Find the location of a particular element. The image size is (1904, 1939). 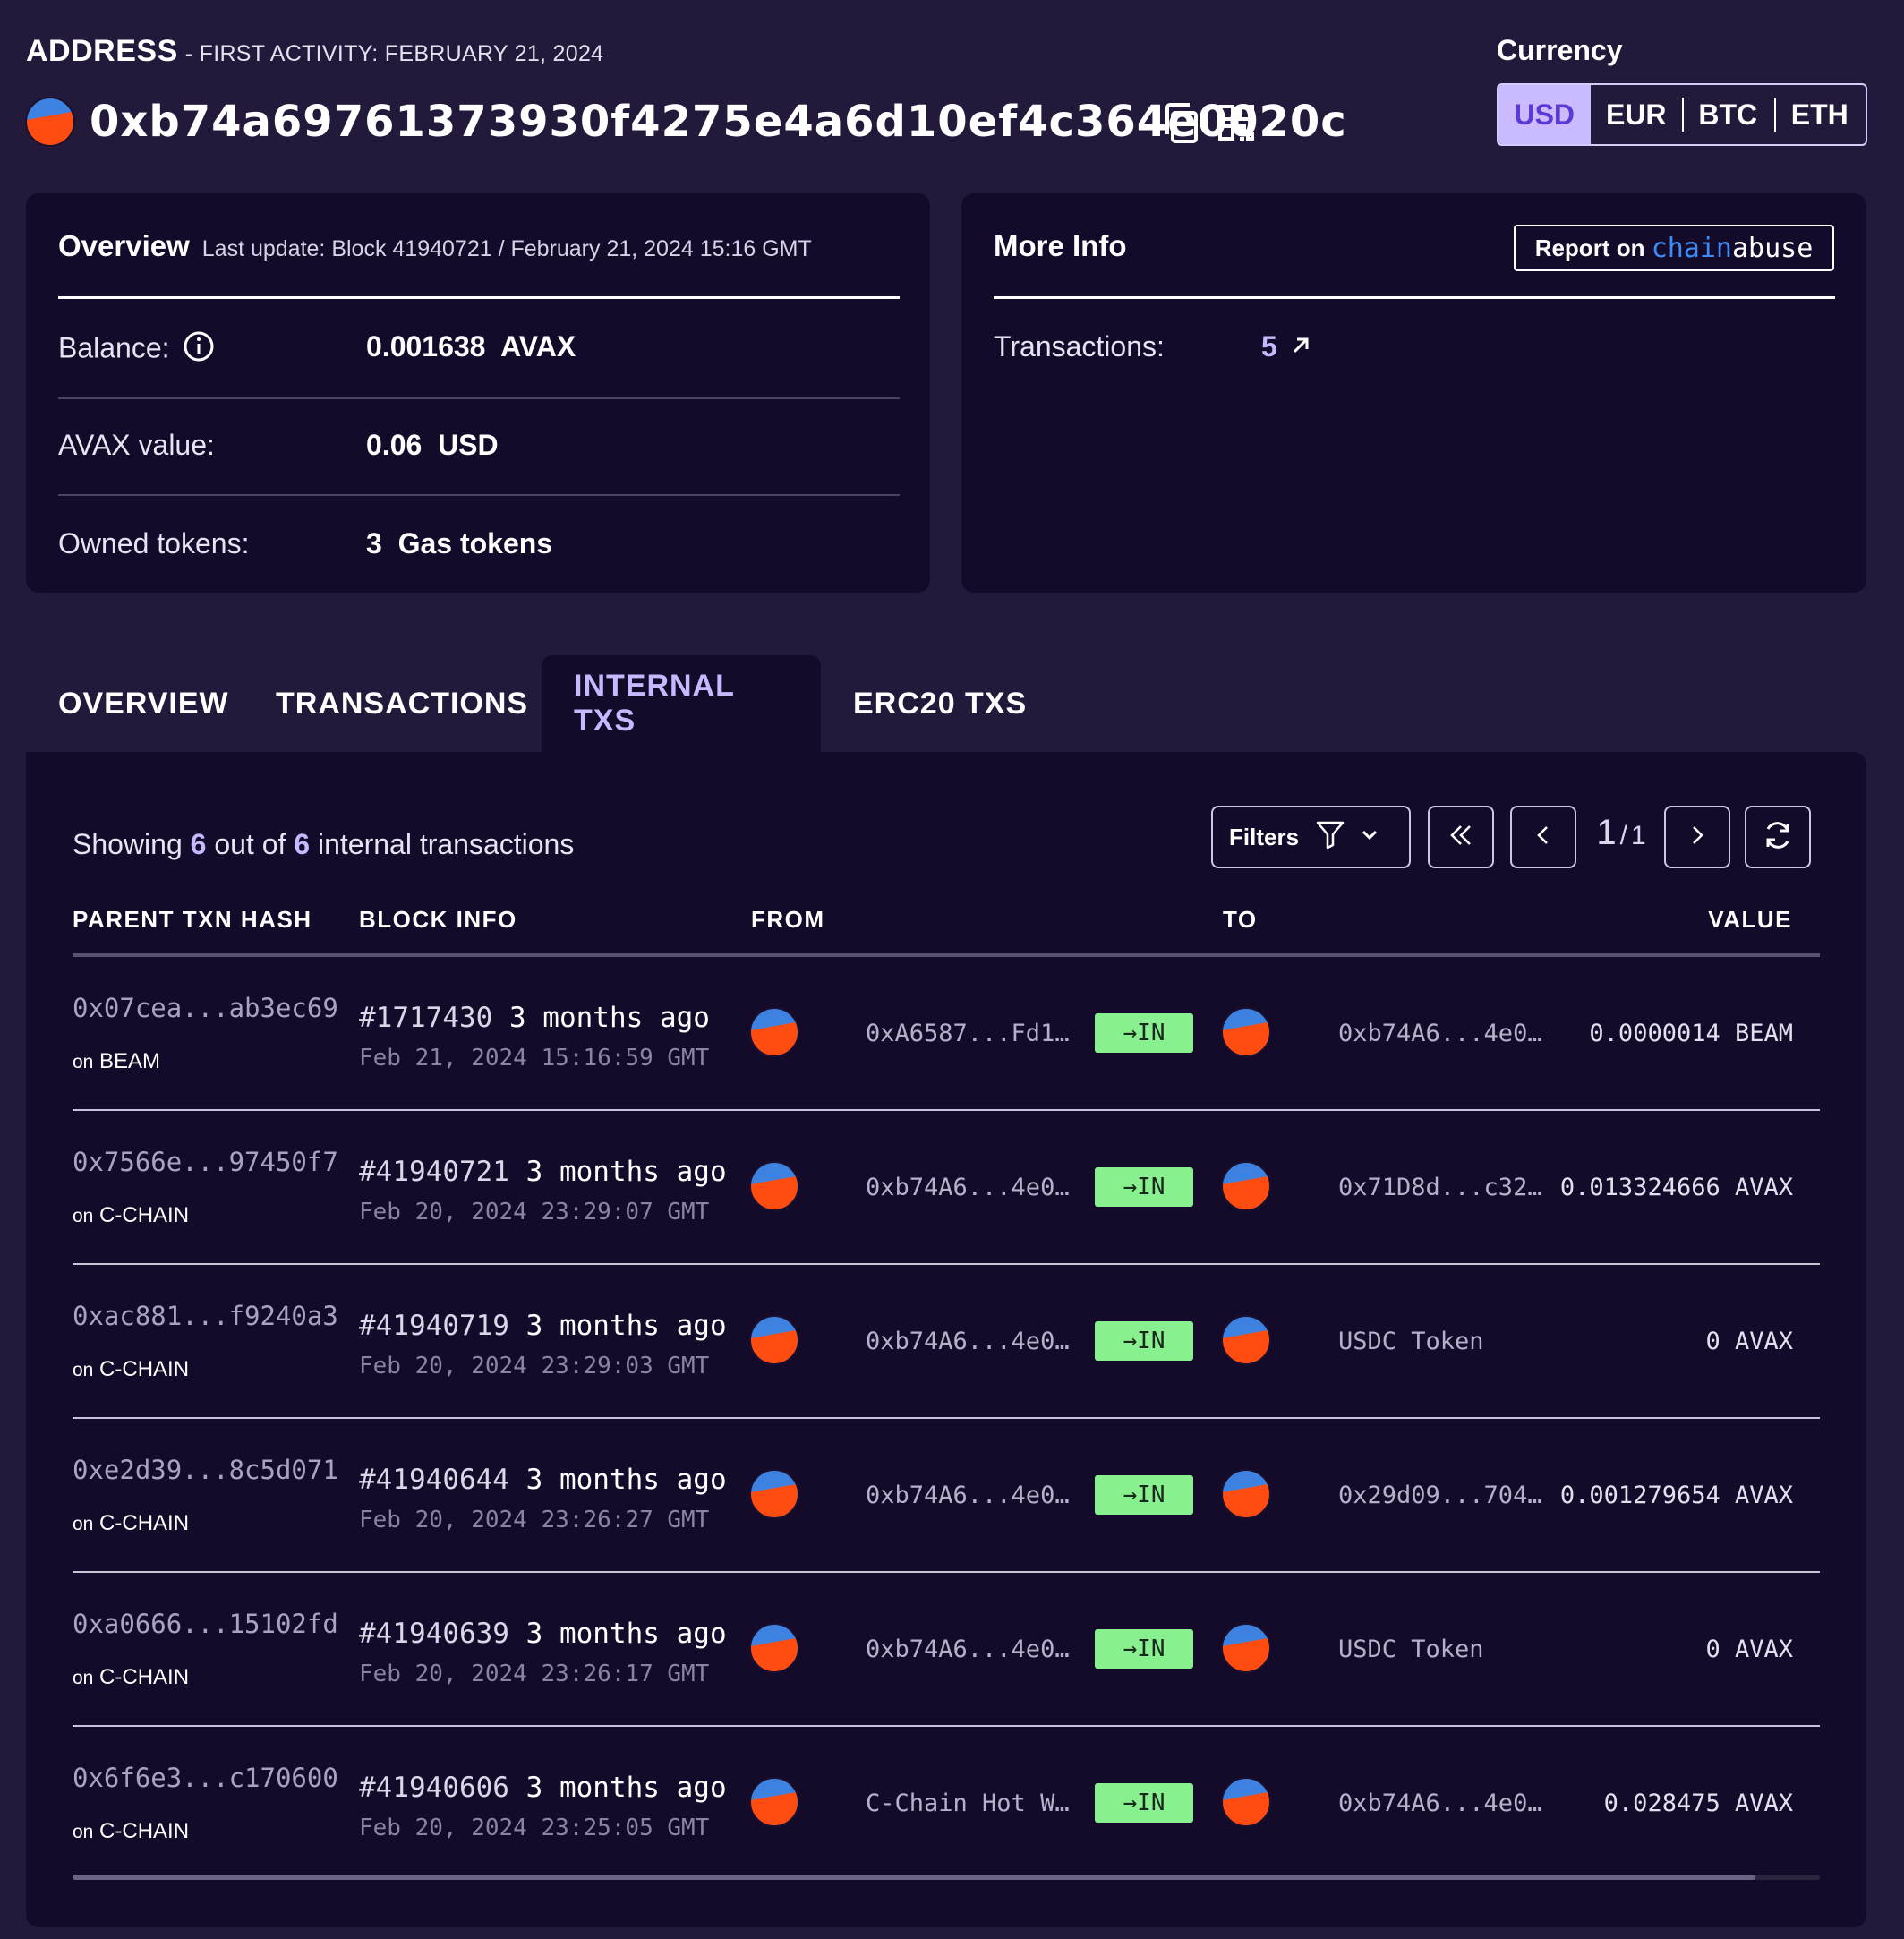

filter-icon is located at coordinates (1330, 837).